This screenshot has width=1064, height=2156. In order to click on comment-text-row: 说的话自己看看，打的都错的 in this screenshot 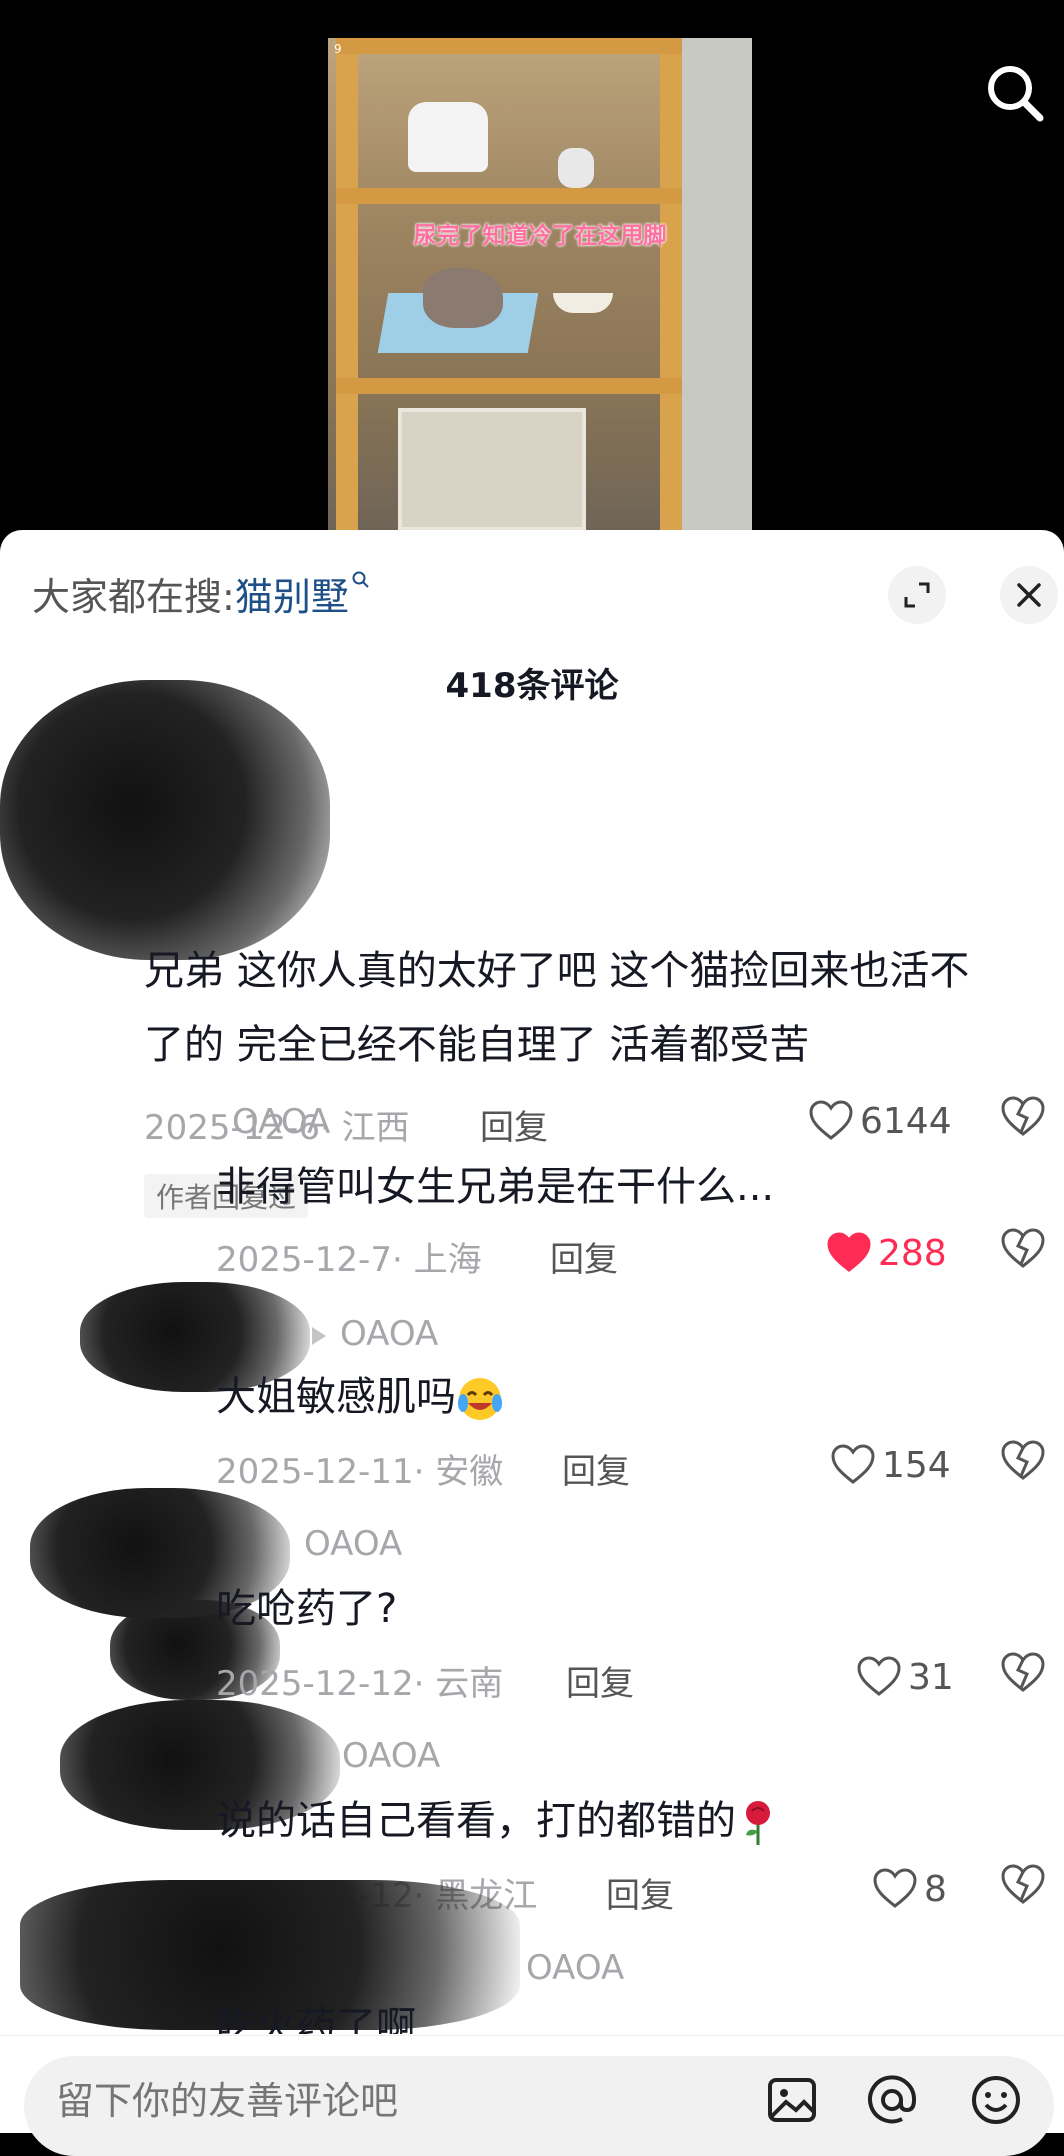, I will do `click(498, 1821)`.